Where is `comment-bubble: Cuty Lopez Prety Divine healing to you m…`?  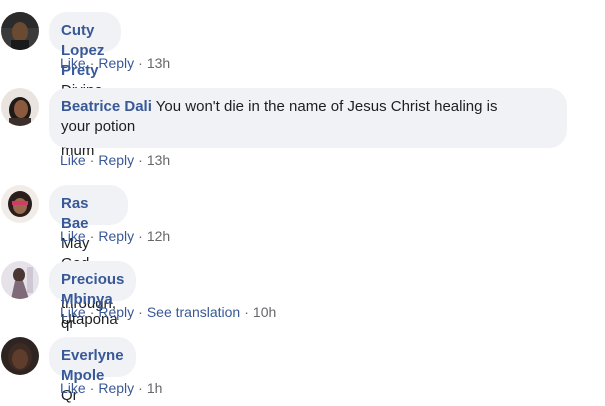
comment-bubble: Cuty Lopez Prety Divine healing to you m… is located at coordinates (85, 85).